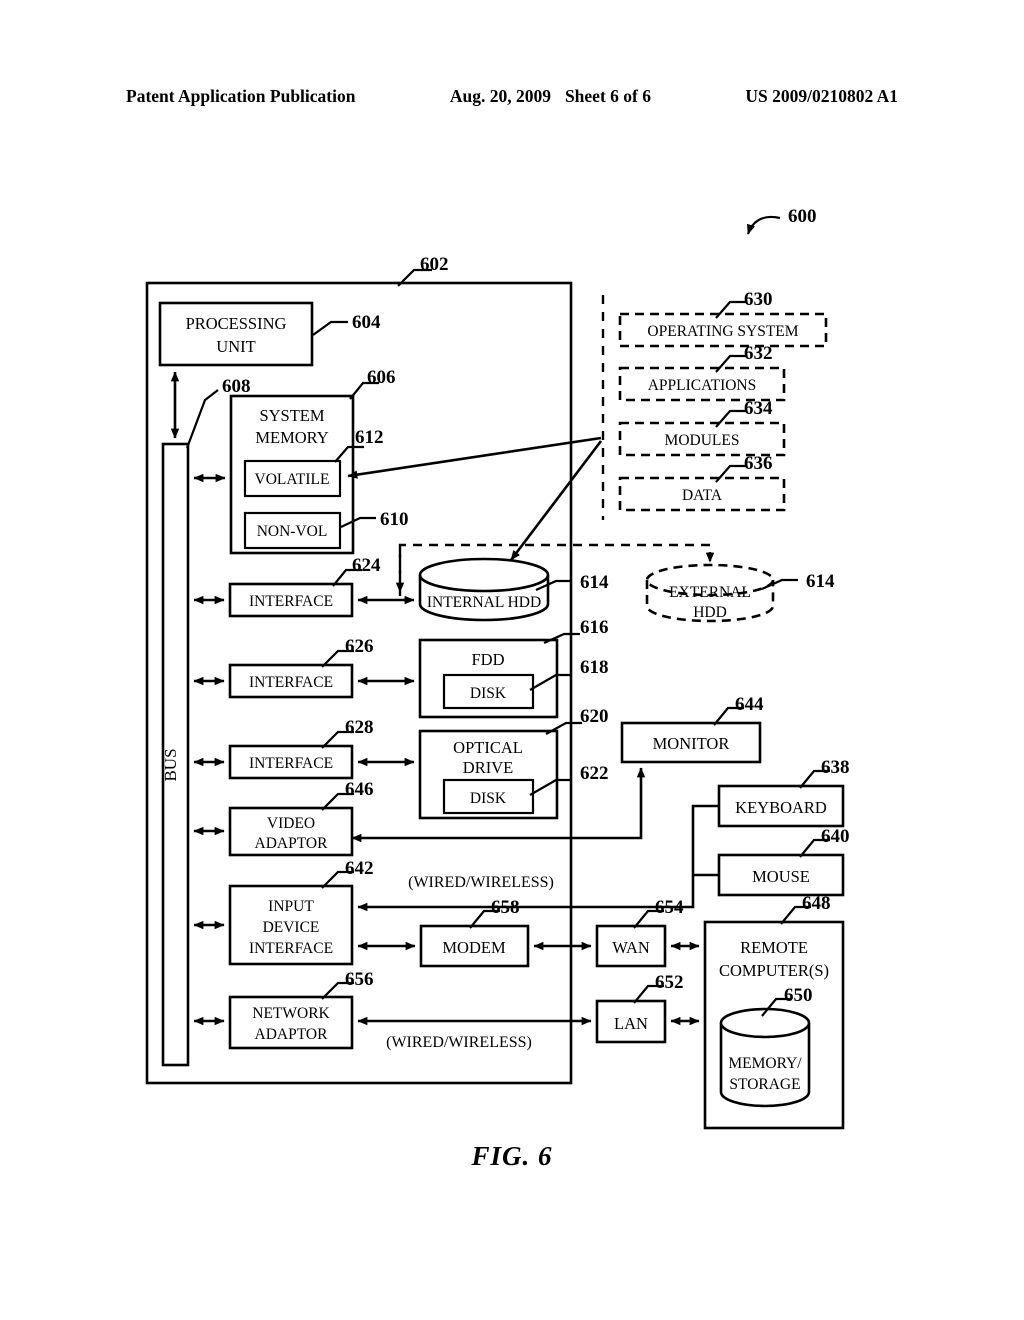 This screenshot has width=1024, height=1320. What do you see at coordinates (291, 763) in the screenshot?
I see `interface-optical-label: INTERFACE` at bounding box center [291, 763].